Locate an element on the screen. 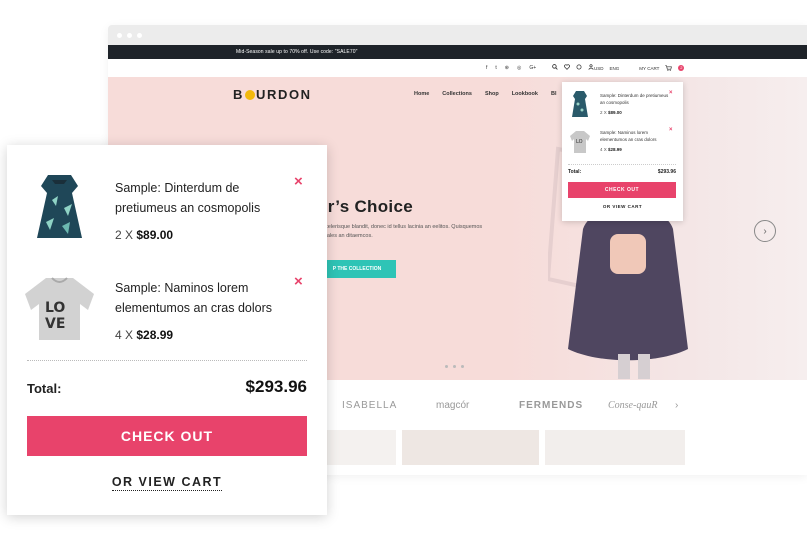  mini-total-row: Total: $293.96 is located at coordinates (622, 172).